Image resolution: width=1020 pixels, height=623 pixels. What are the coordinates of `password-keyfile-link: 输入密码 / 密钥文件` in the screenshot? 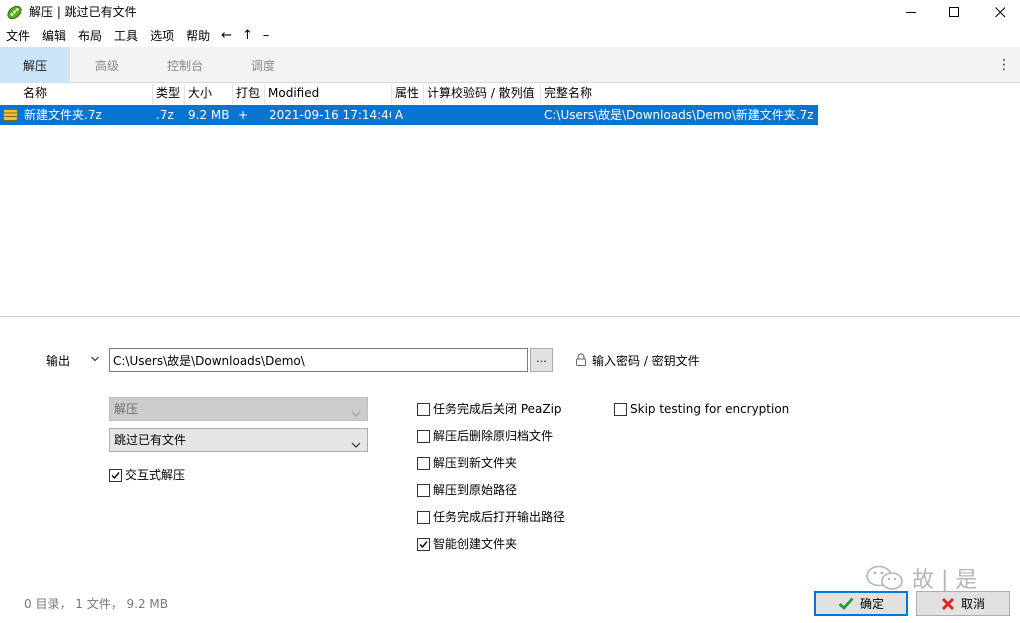 It's located at (646, 361).